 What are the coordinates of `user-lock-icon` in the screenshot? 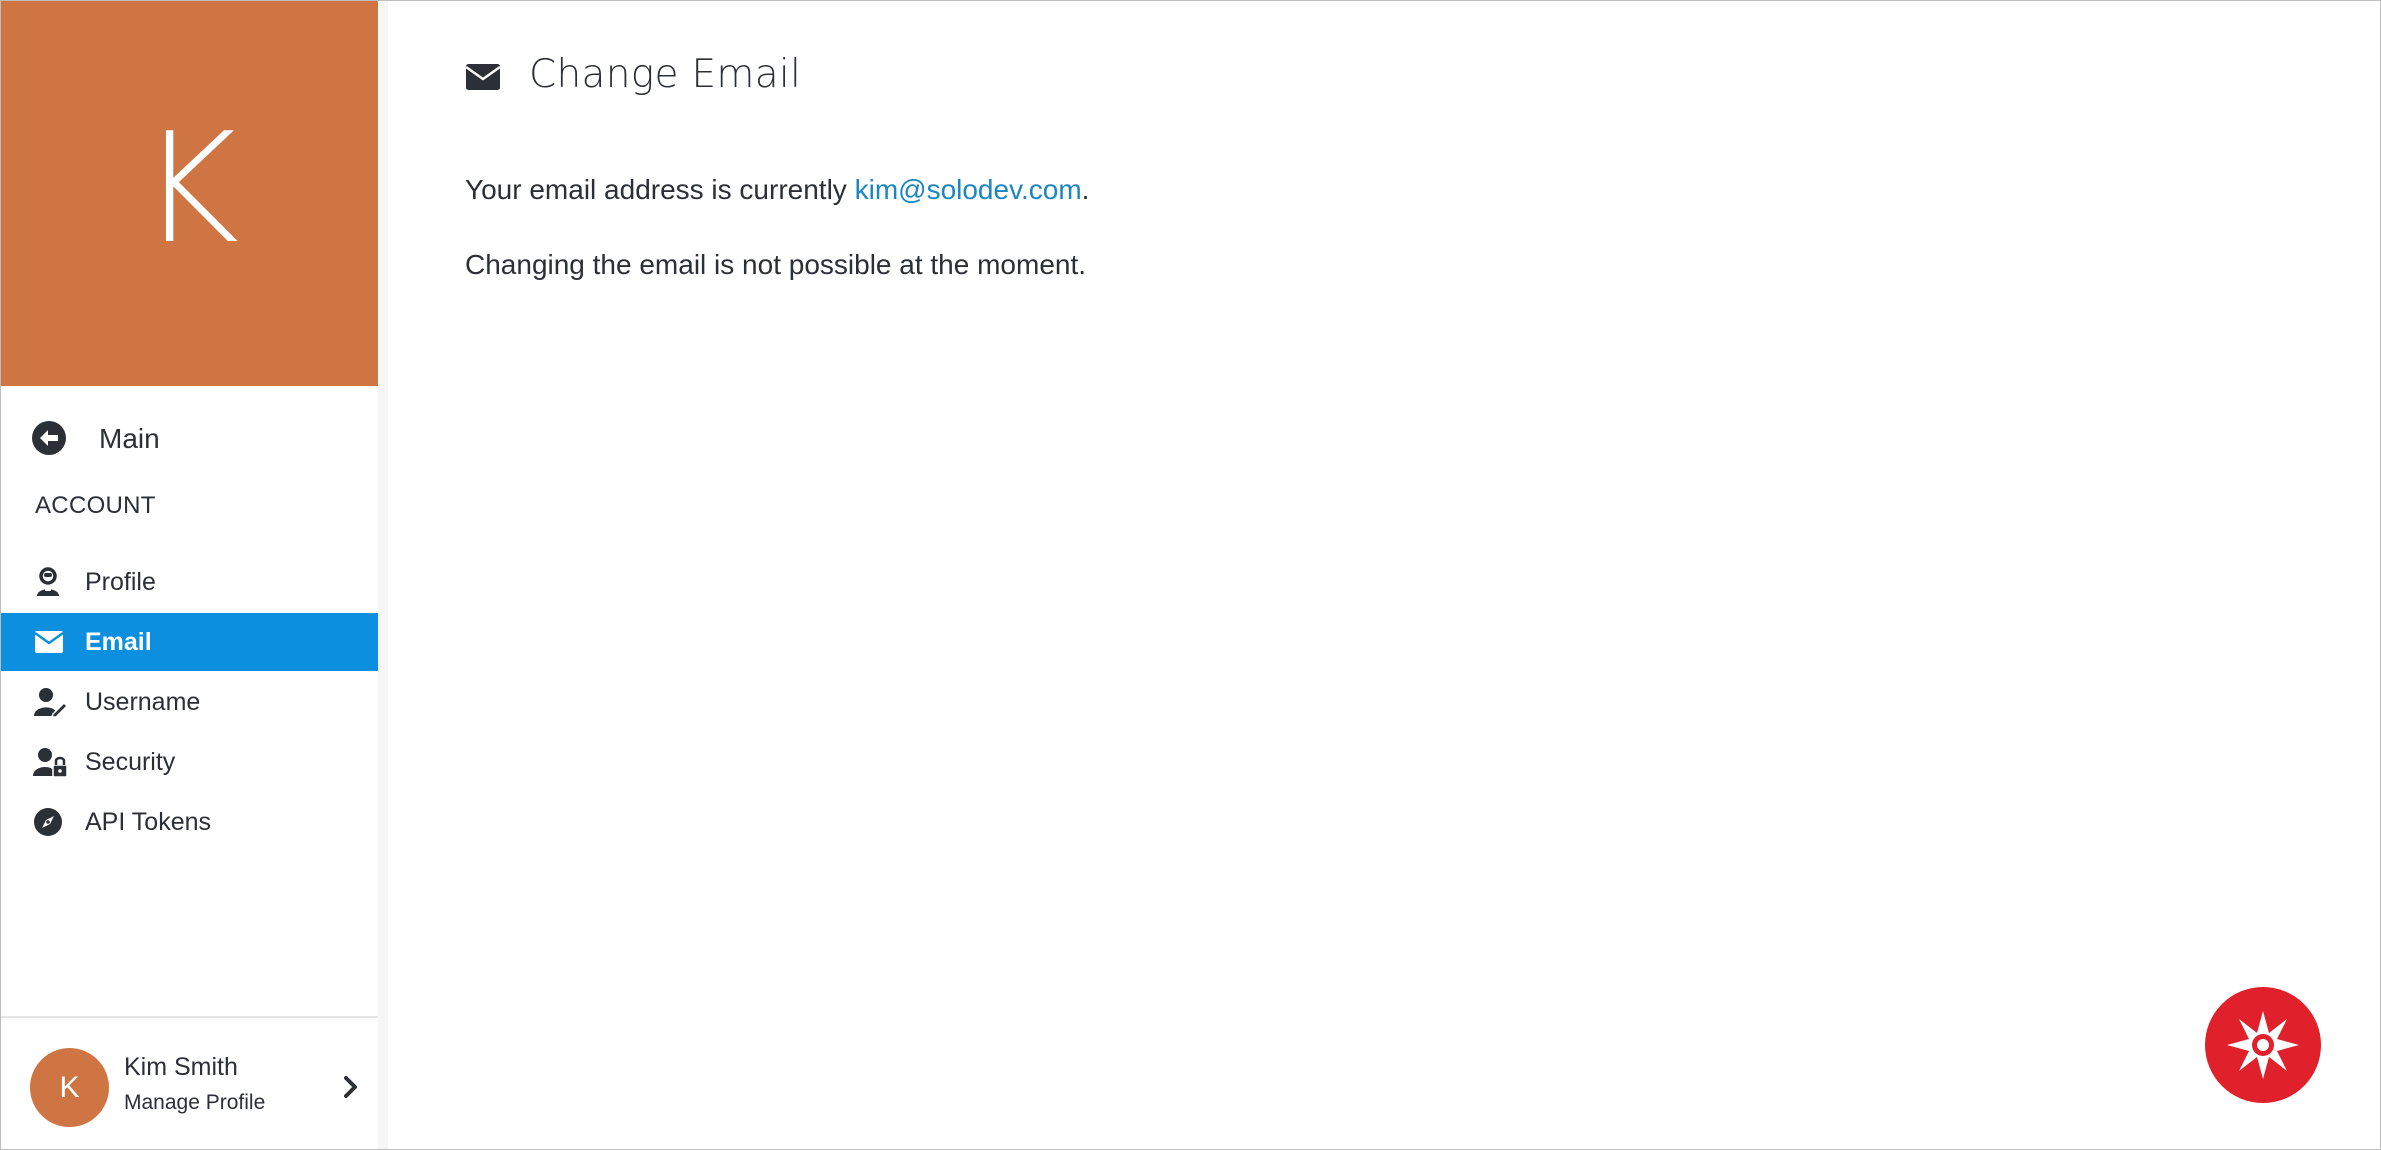 It's located at (50, 762).